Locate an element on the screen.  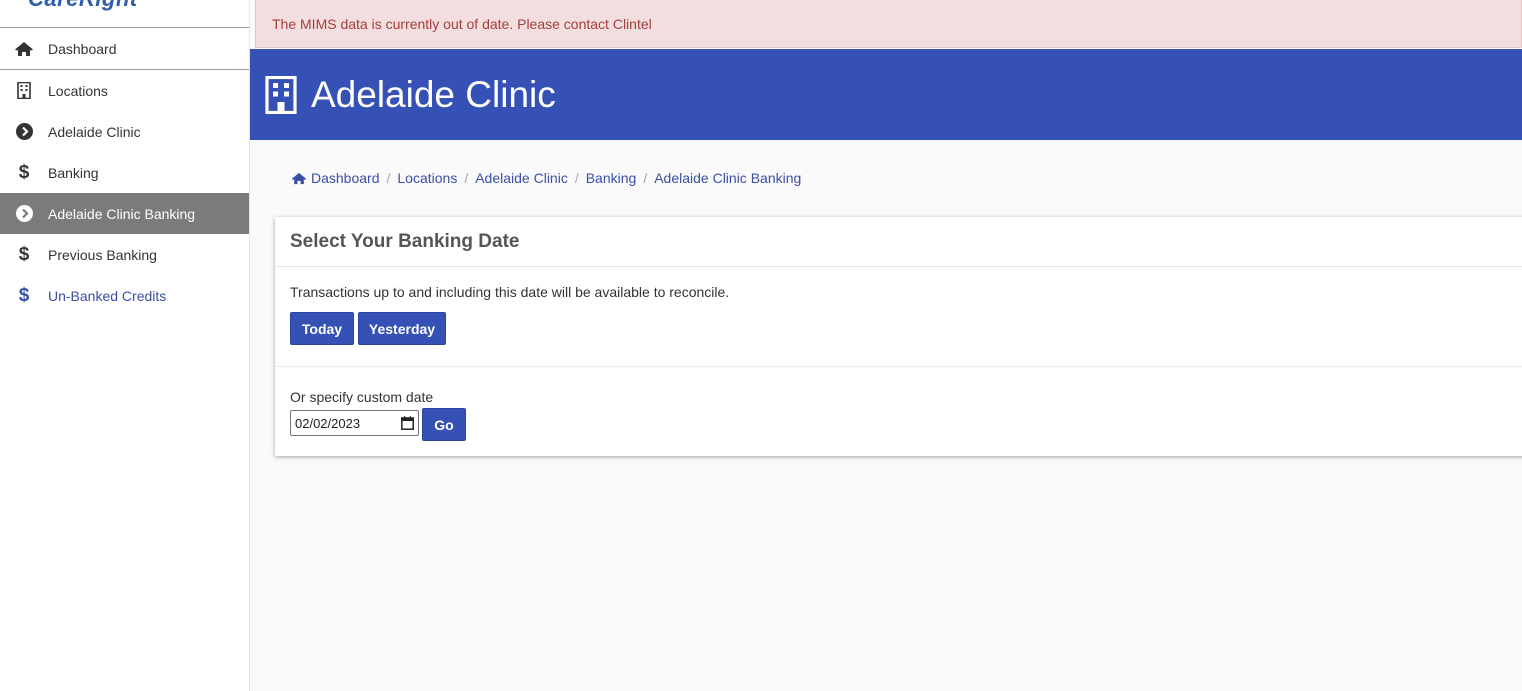
sidebar-item-label: Previous Banking is located at coordinates (102, 254).